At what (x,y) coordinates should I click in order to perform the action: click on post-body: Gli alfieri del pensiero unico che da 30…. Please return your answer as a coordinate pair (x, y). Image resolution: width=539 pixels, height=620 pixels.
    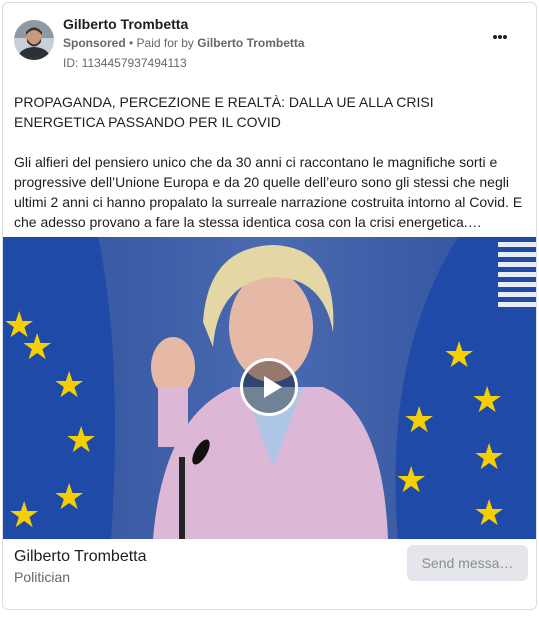
    Looking at the image, I should click on (268, 192).